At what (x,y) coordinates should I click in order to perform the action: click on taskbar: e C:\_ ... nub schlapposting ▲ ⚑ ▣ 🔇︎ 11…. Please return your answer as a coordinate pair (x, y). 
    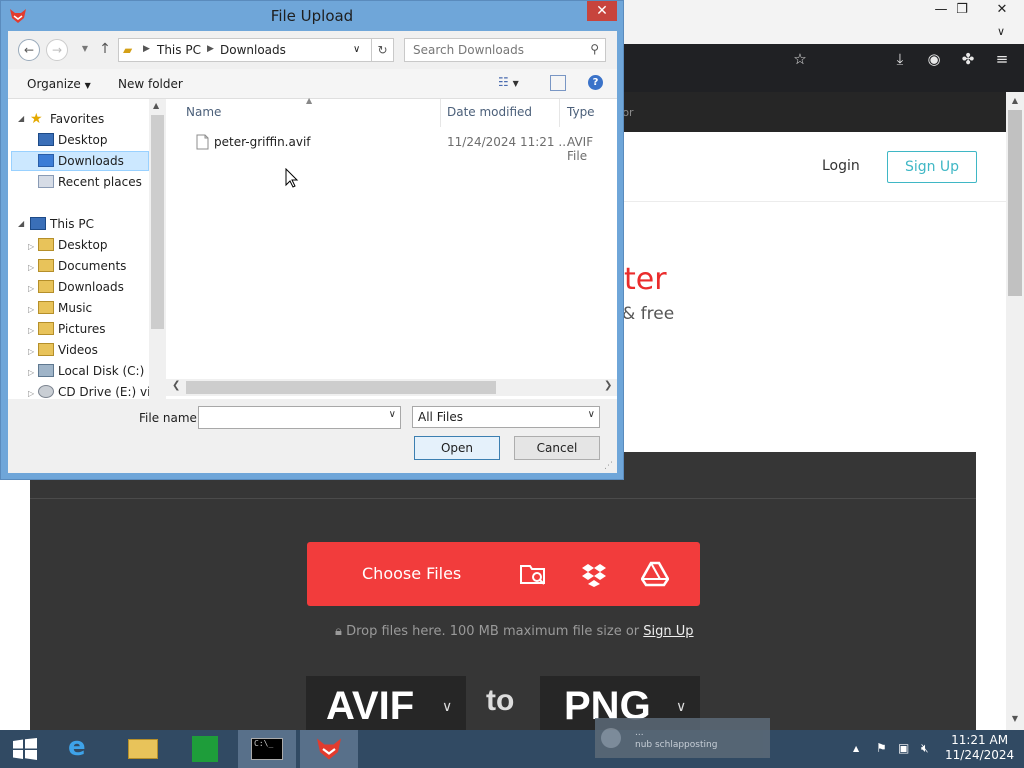
    Looking at the image, I should click on (512, 743).